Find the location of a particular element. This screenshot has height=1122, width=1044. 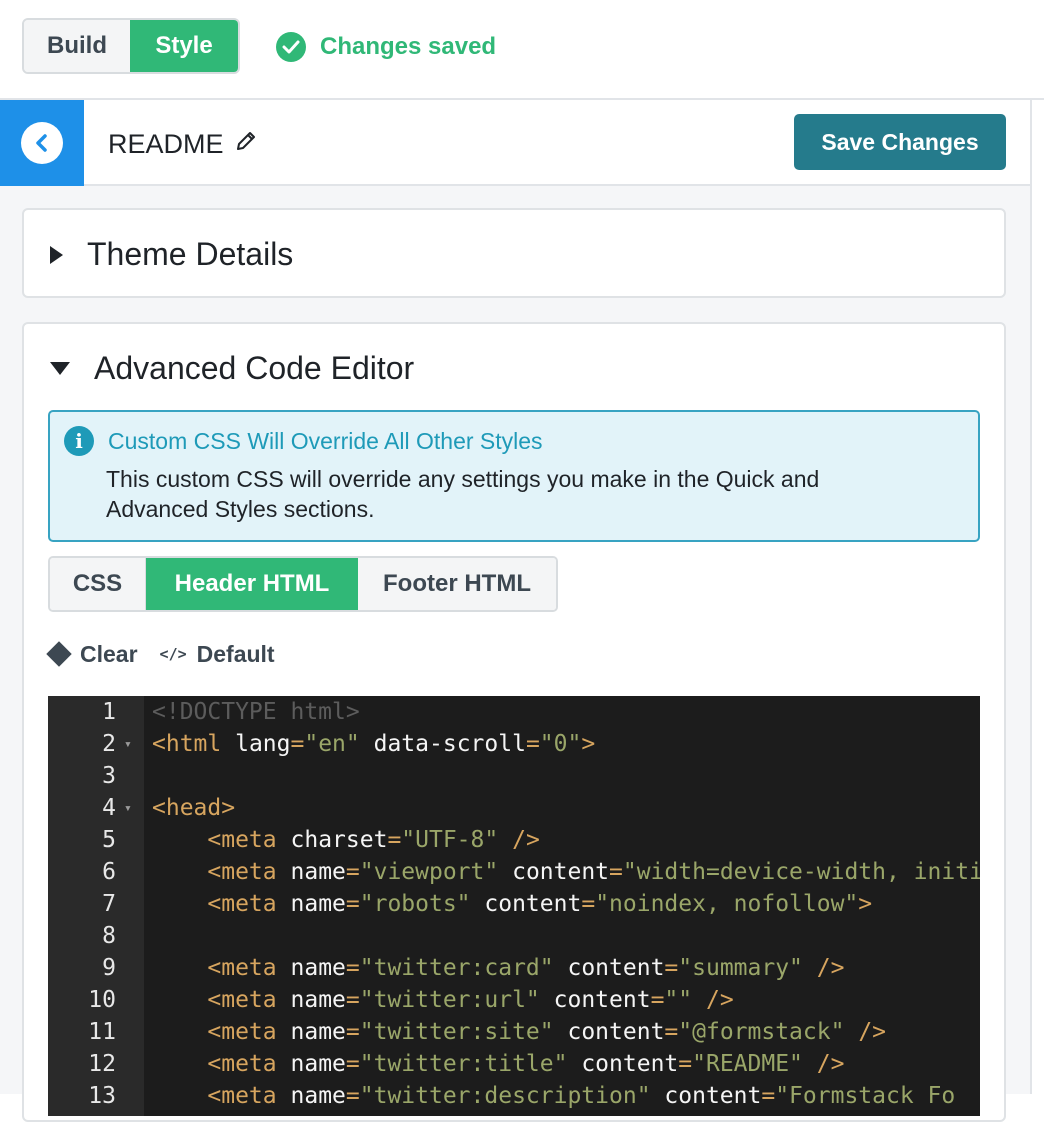

code-text: <html lang="en" data-scroll="0"> is located at coordinates (374, 744).